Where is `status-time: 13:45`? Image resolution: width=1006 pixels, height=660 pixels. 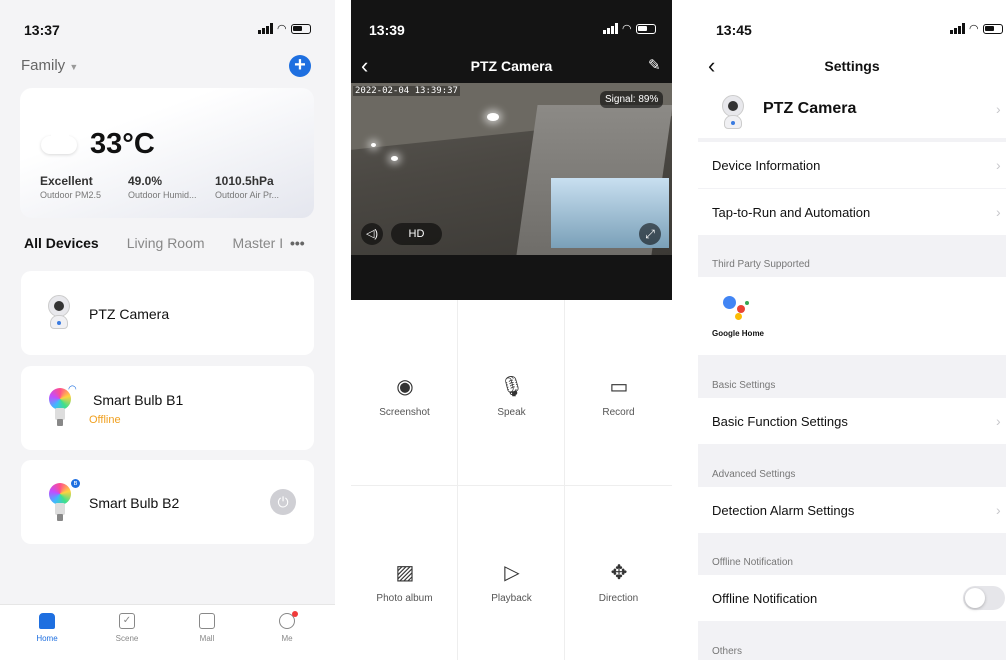 status-time: 13:45 is located at coordinates (734, 30).